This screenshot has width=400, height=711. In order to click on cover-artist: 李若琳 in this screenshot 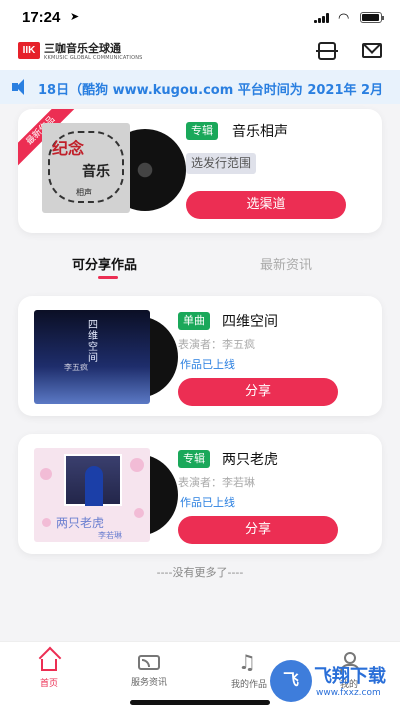, I will do `click(110, 535)`.